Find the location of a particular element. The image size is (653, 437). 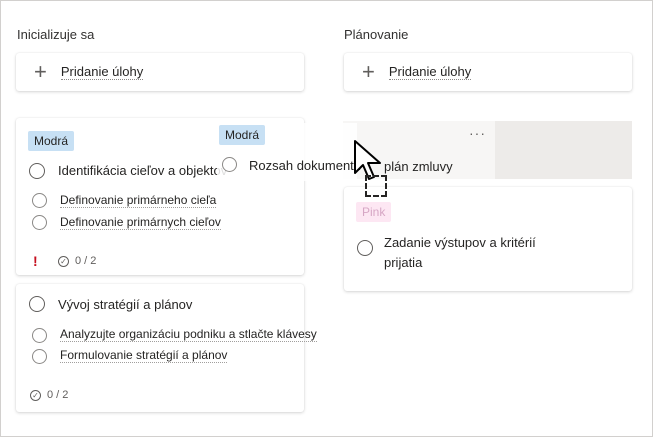

dragged-task-title: Rozsah dokumentu is located at coordinates (305, 165).